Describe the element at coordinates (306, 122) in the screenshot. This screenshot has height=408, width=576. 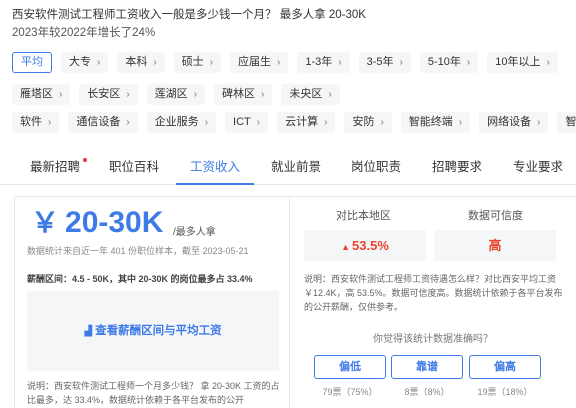
I see `filter-chip-cloud-computing: 云计算 ›` at that location.